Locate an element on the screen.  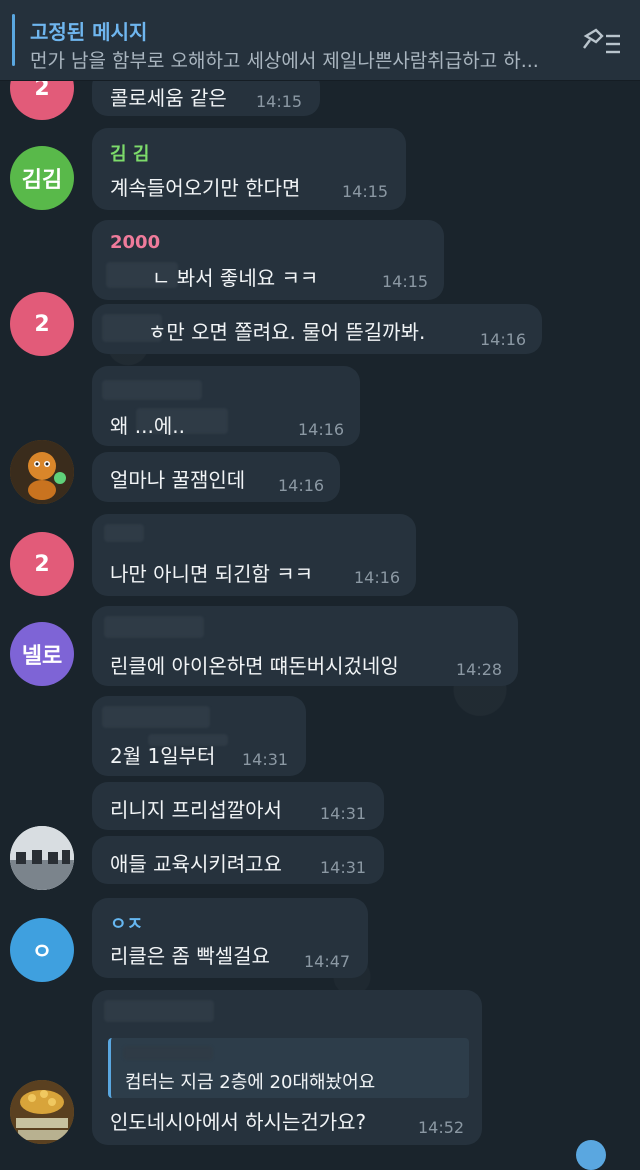
money-avatar-icon is located at coordinates (42, 1112).